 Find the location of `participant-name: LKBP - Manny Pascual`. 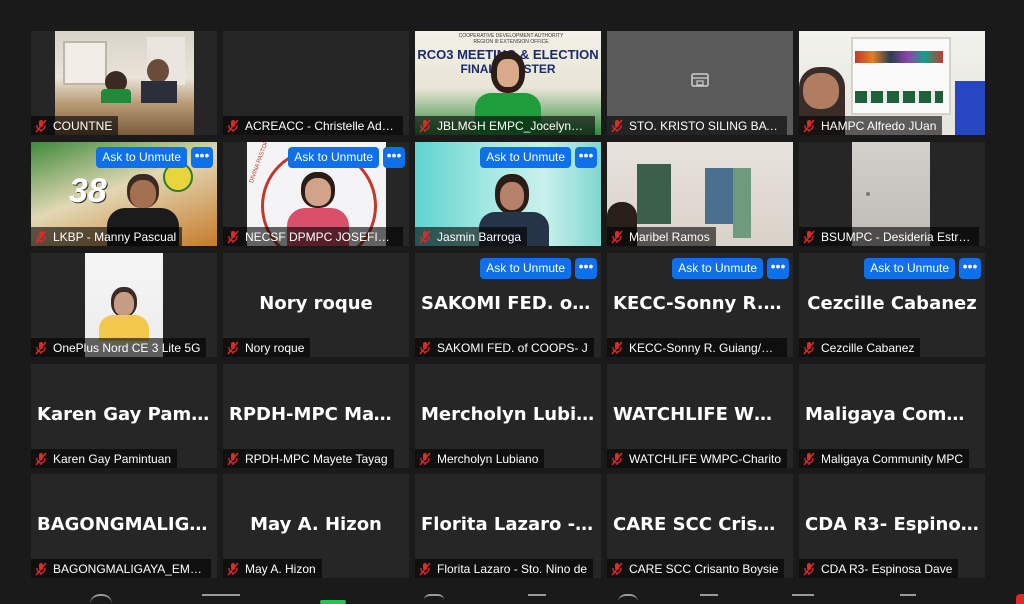

participant-name: LKBP - Manny Pascual is located at coordinates (115, 236).